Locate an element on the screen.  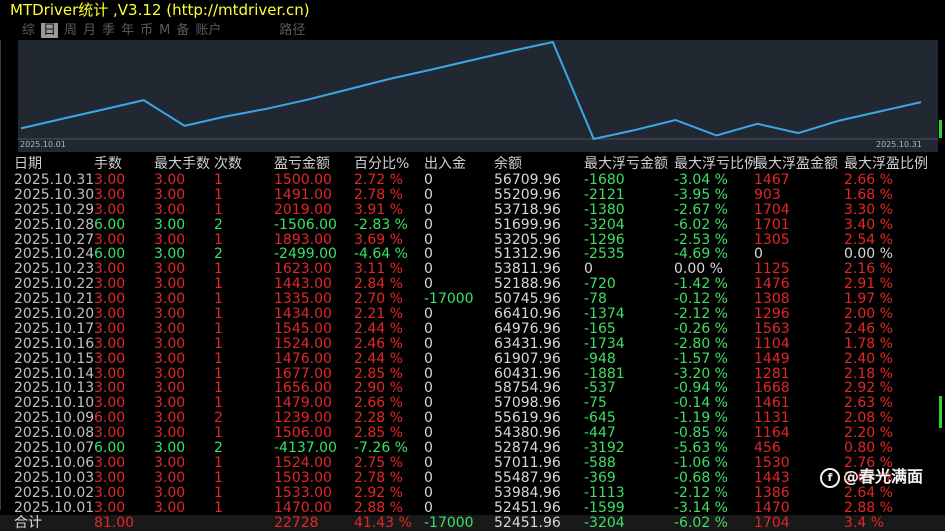
cell-balance: 64976.96 is located at coordinates (527, 328).